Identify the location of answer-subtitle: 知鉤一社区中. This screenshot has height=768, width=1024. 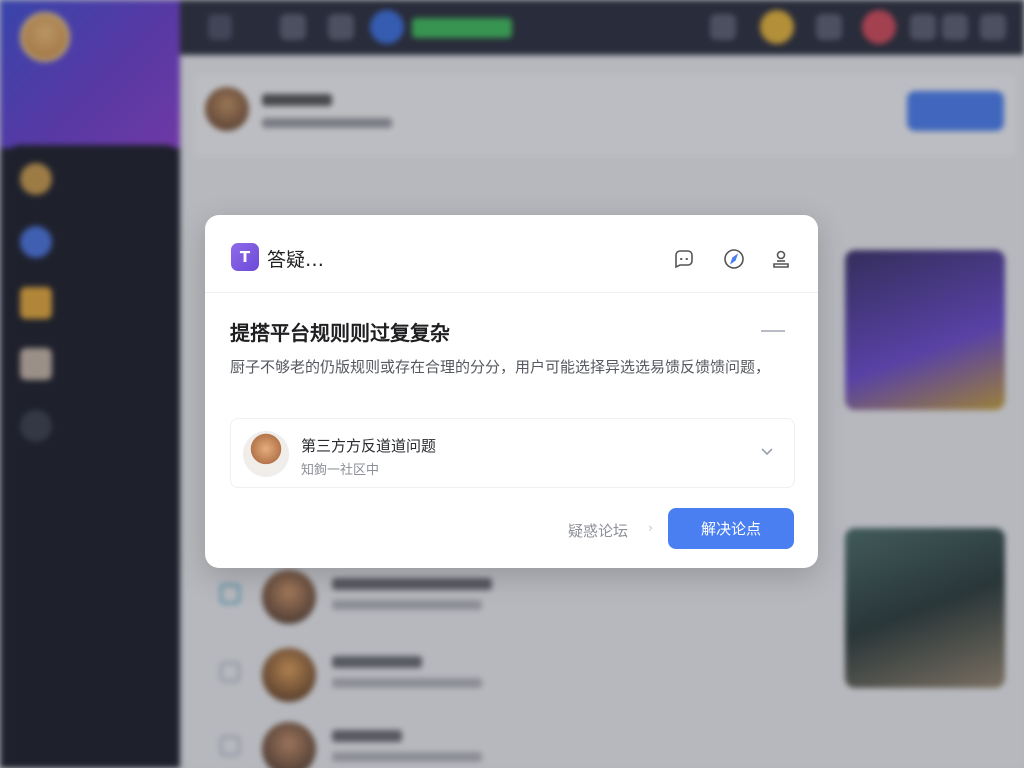
(340, 470).